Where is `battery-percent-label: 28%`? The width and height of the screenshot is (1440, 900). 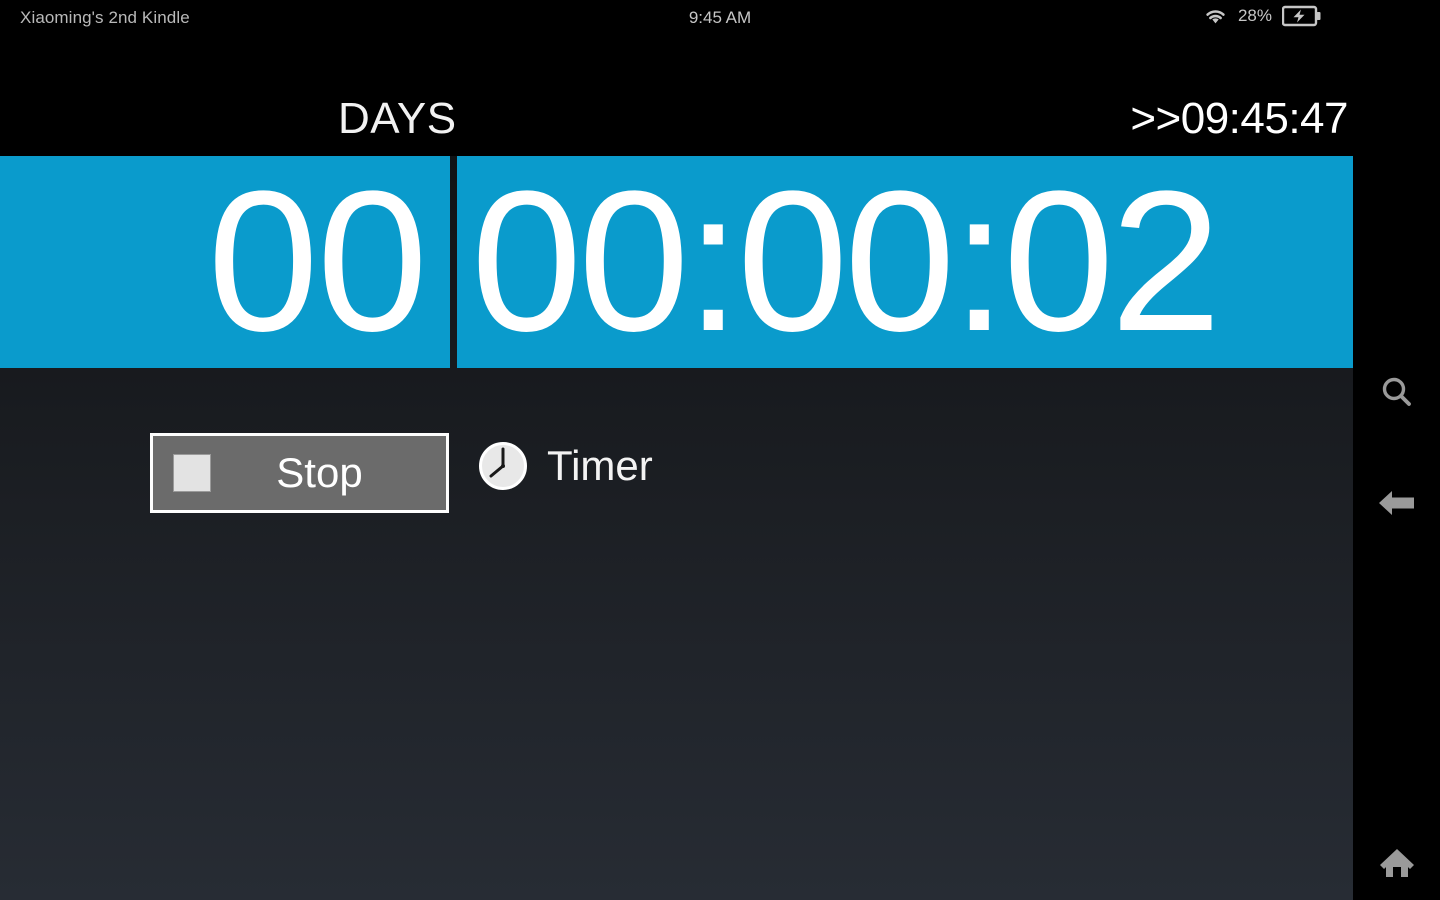
battery-percent-label: 28% is located at coordinates (1254, 15).